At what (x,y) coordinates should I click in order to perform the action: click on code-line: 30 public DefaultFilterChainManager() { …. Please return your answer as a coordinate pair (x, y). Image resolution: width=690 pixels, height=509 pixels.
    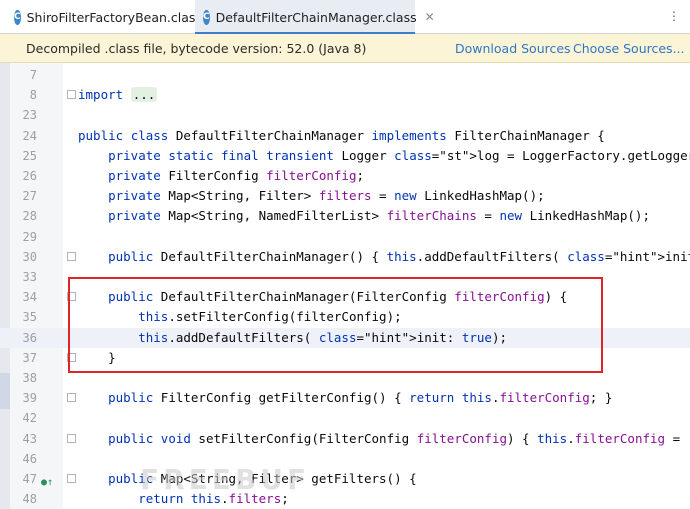
    Looking at the image, I should click on (345, 257).